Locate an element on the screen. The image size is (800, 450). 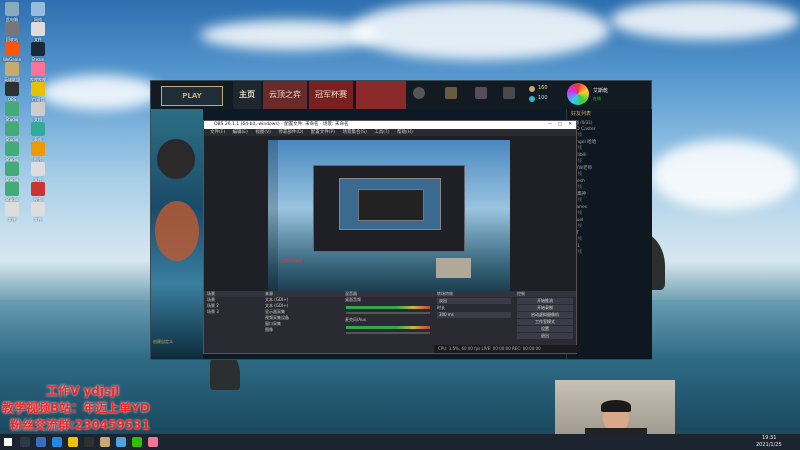
friend-item: HT离线 is located at coordinates (609, 237).